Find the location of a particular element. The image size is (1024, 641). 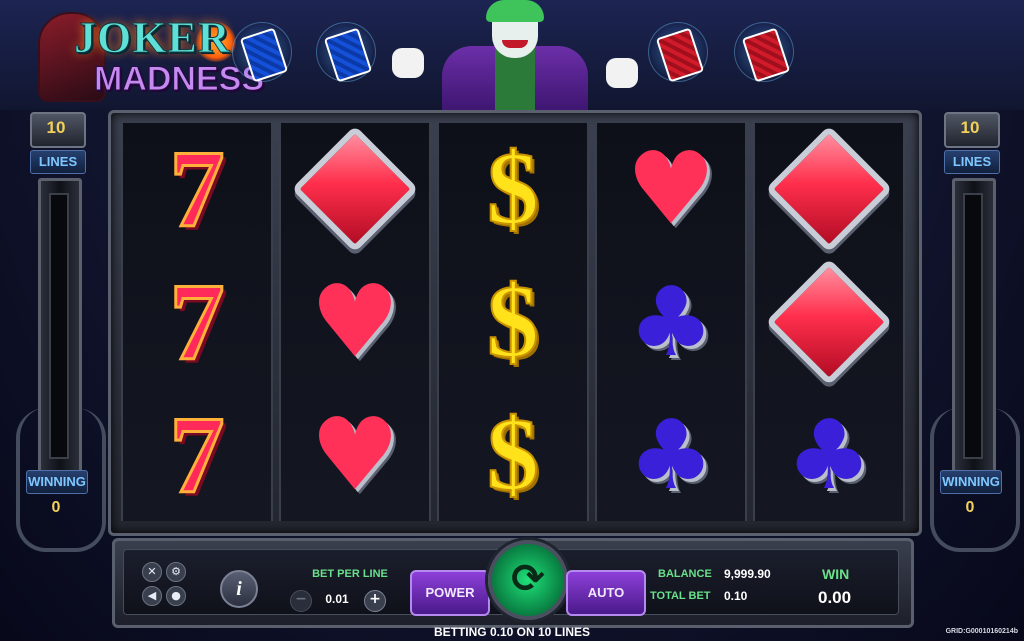

left-win-meter is located at coordinates (60, 326).